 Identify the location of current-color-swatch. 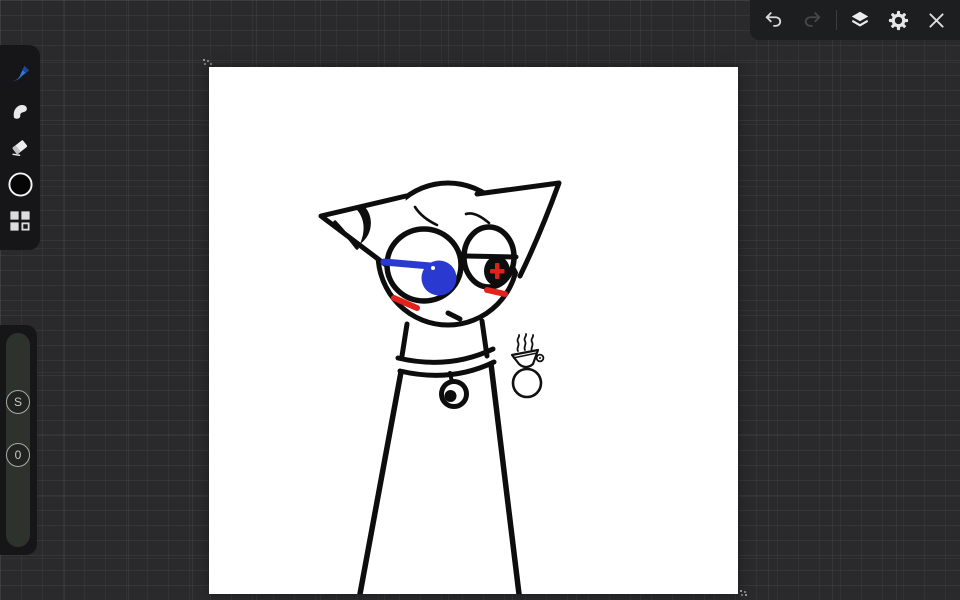
(20, 184).